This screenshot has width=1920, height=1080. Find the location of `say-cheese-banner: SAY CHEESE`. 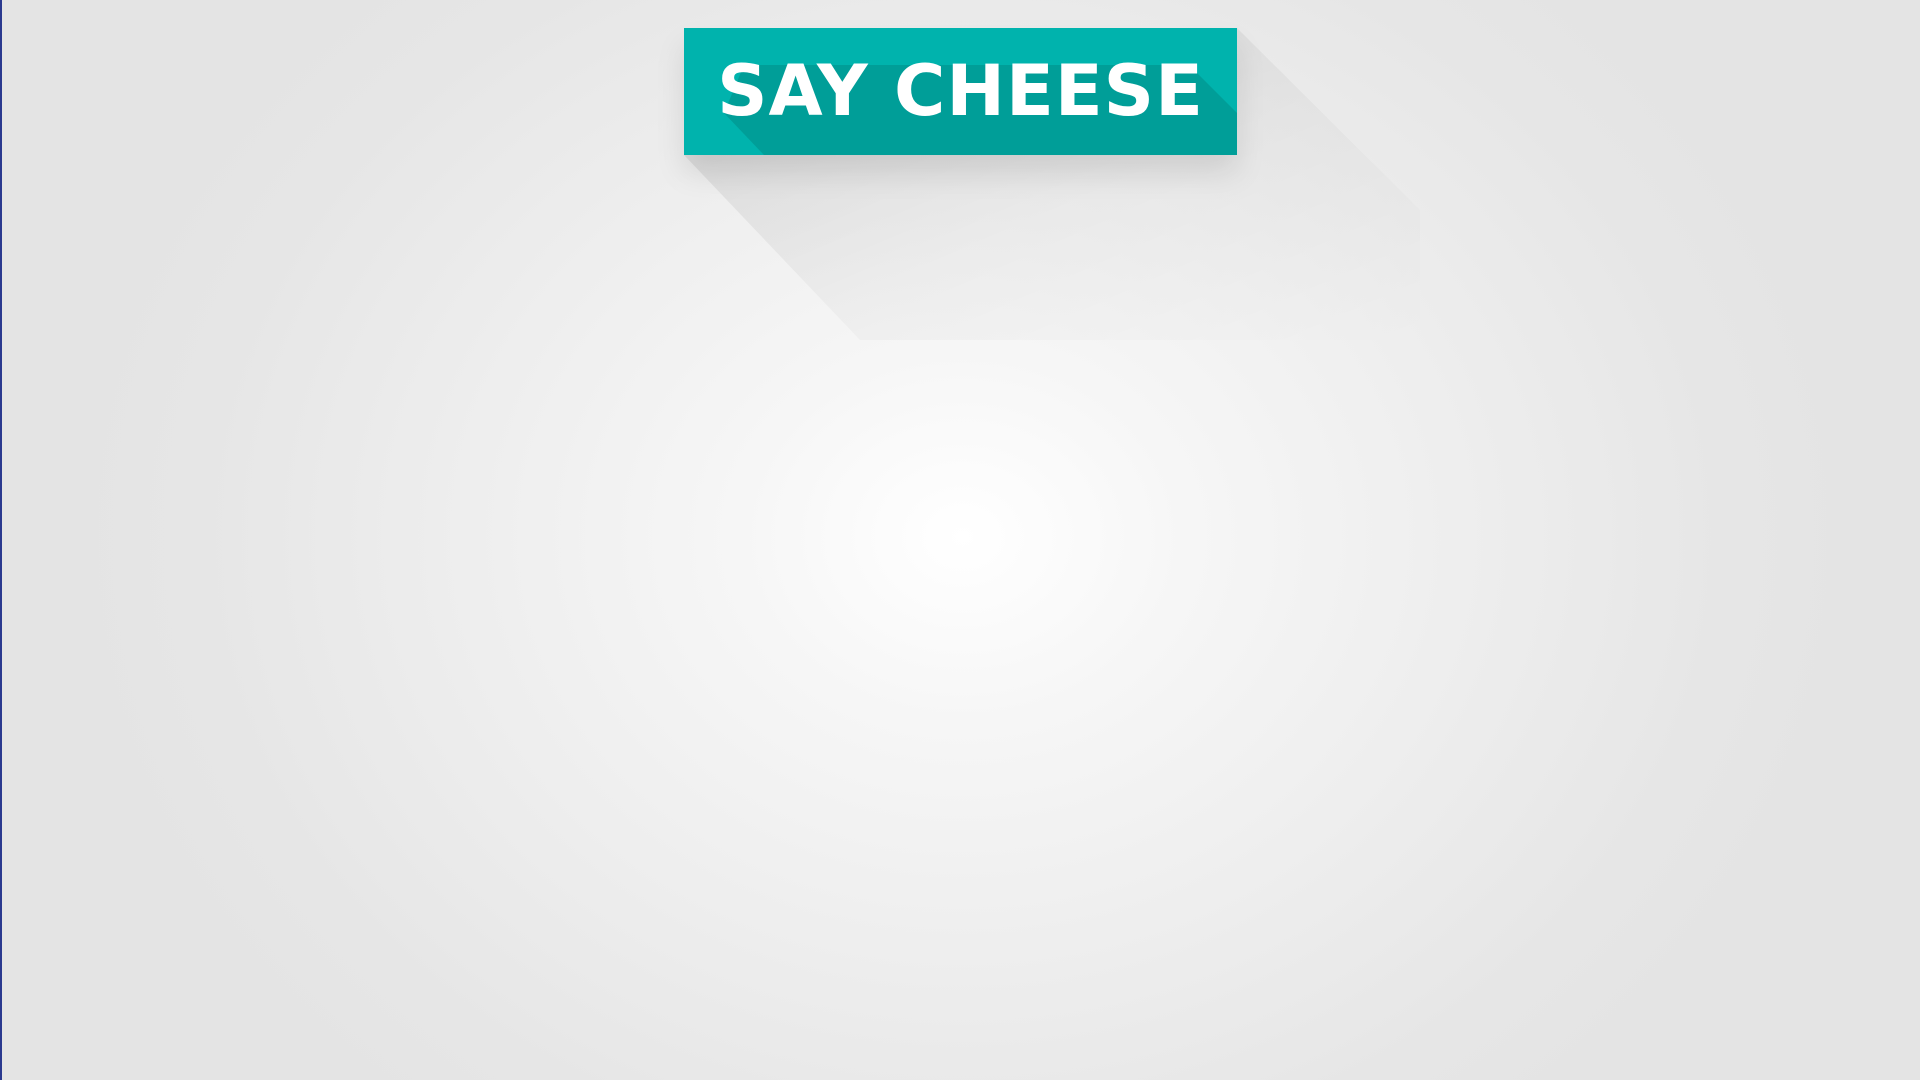

say-cheese-banner: SAY CHEESE is located at coordinates (960, 91).